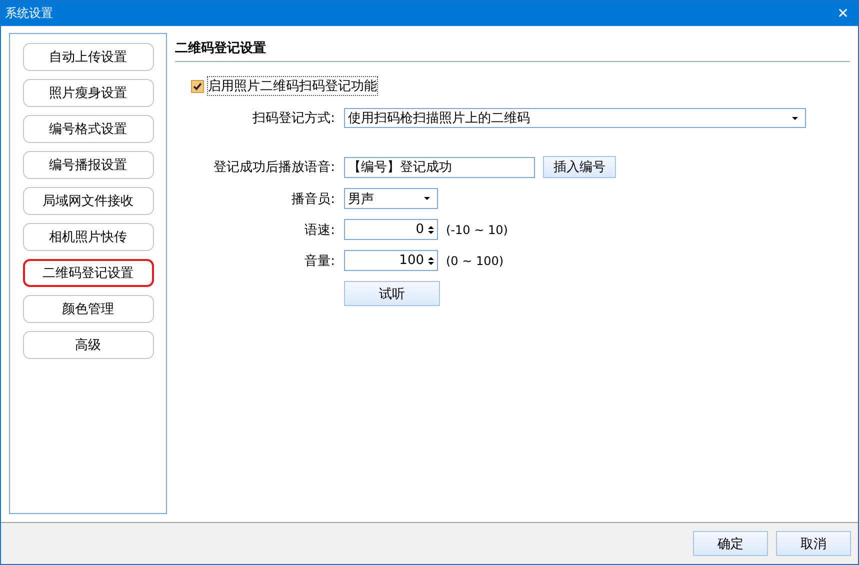 Image resolution: width=859 pixels, height=565 pixels. I want to click on sidebar-item: 颜色管理, so click(88, 309).